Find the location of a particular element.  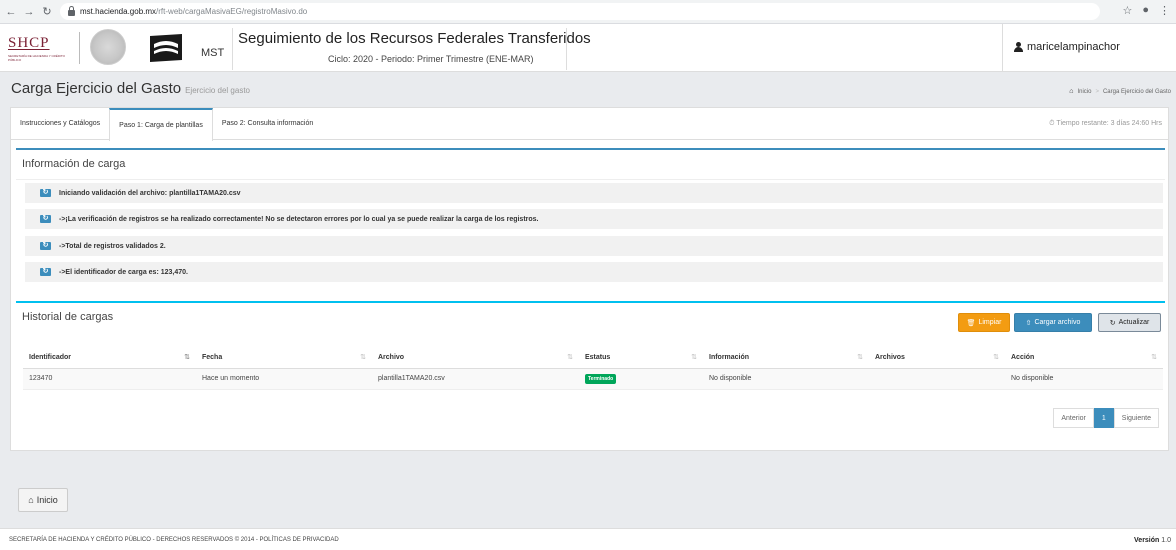

user-menu: maricelampinachor is located at coordinates (1067, 47).